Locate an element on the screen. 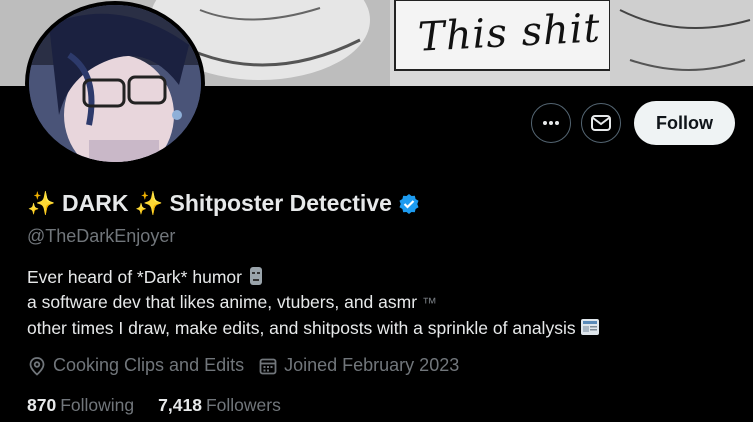 This screenshot has width=753, height=422. following-link: 870 Following is located at coordinates (80, 405).